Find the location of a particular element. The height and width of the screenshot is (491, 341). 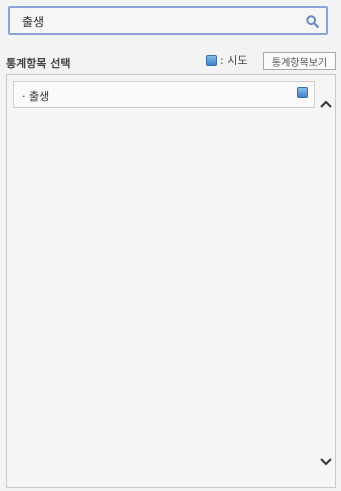

legend-swatch-icon is located at coordinates (211, 60).